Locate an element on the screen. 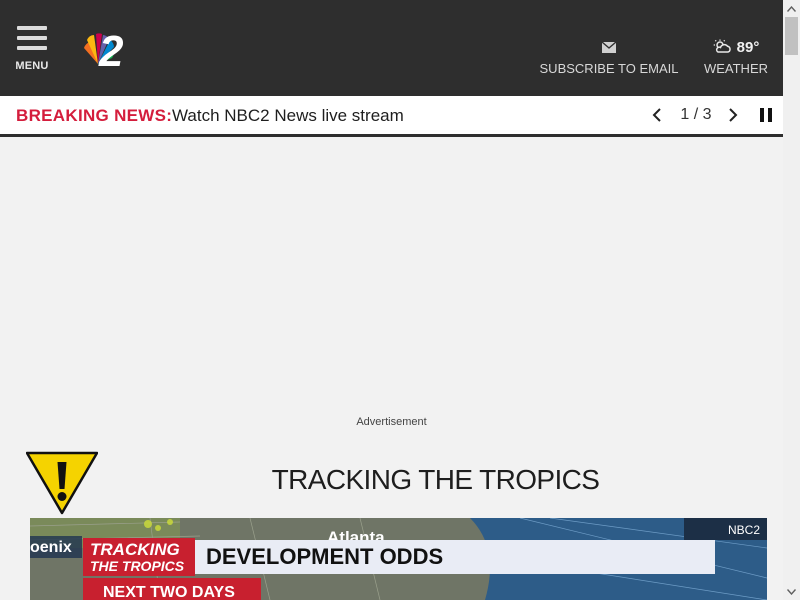 This screenshot has height=600, width=800. video-sub-banner: NEXT TWO DAYS is located at coordinates (169, 592).